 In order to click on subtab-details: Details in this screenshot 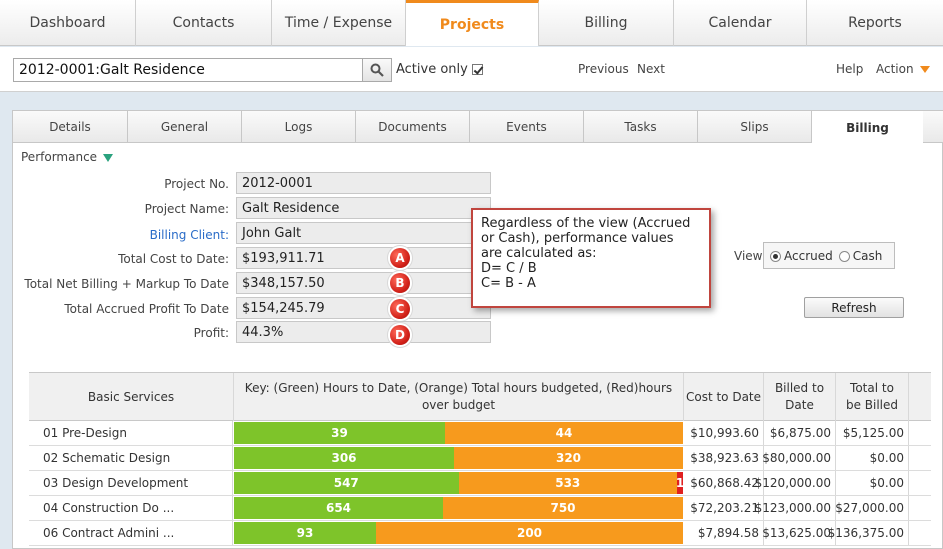, I will do `click(70, 127)`.